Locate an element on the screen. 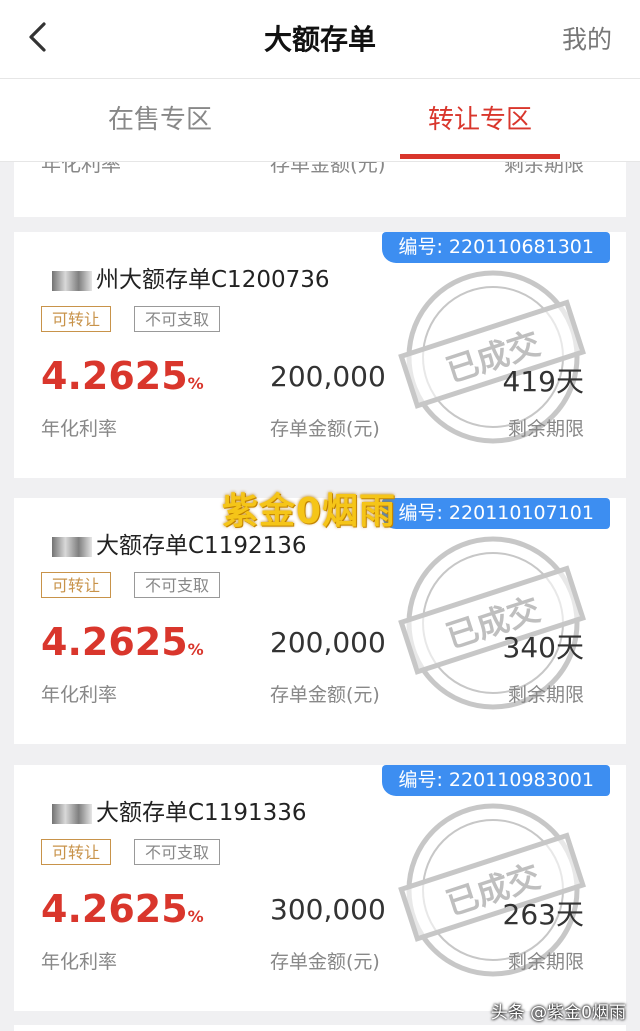  product-name-text: 大额存单C1192136 is located at coordinates (201, 546).